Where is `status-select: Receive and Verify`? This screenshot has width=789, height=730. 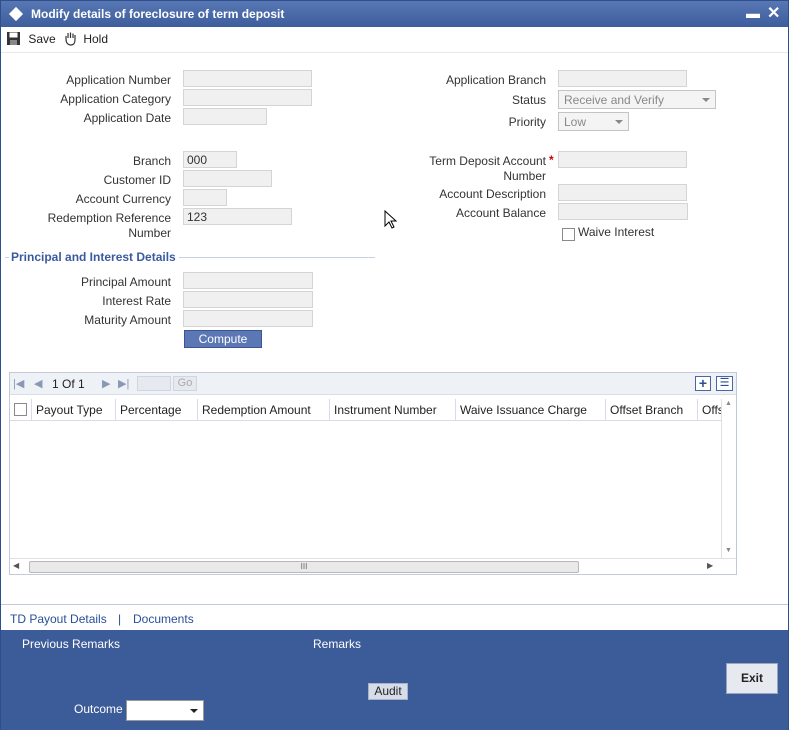 status-select: Receive and Verify is located at coordinates (637, 99).